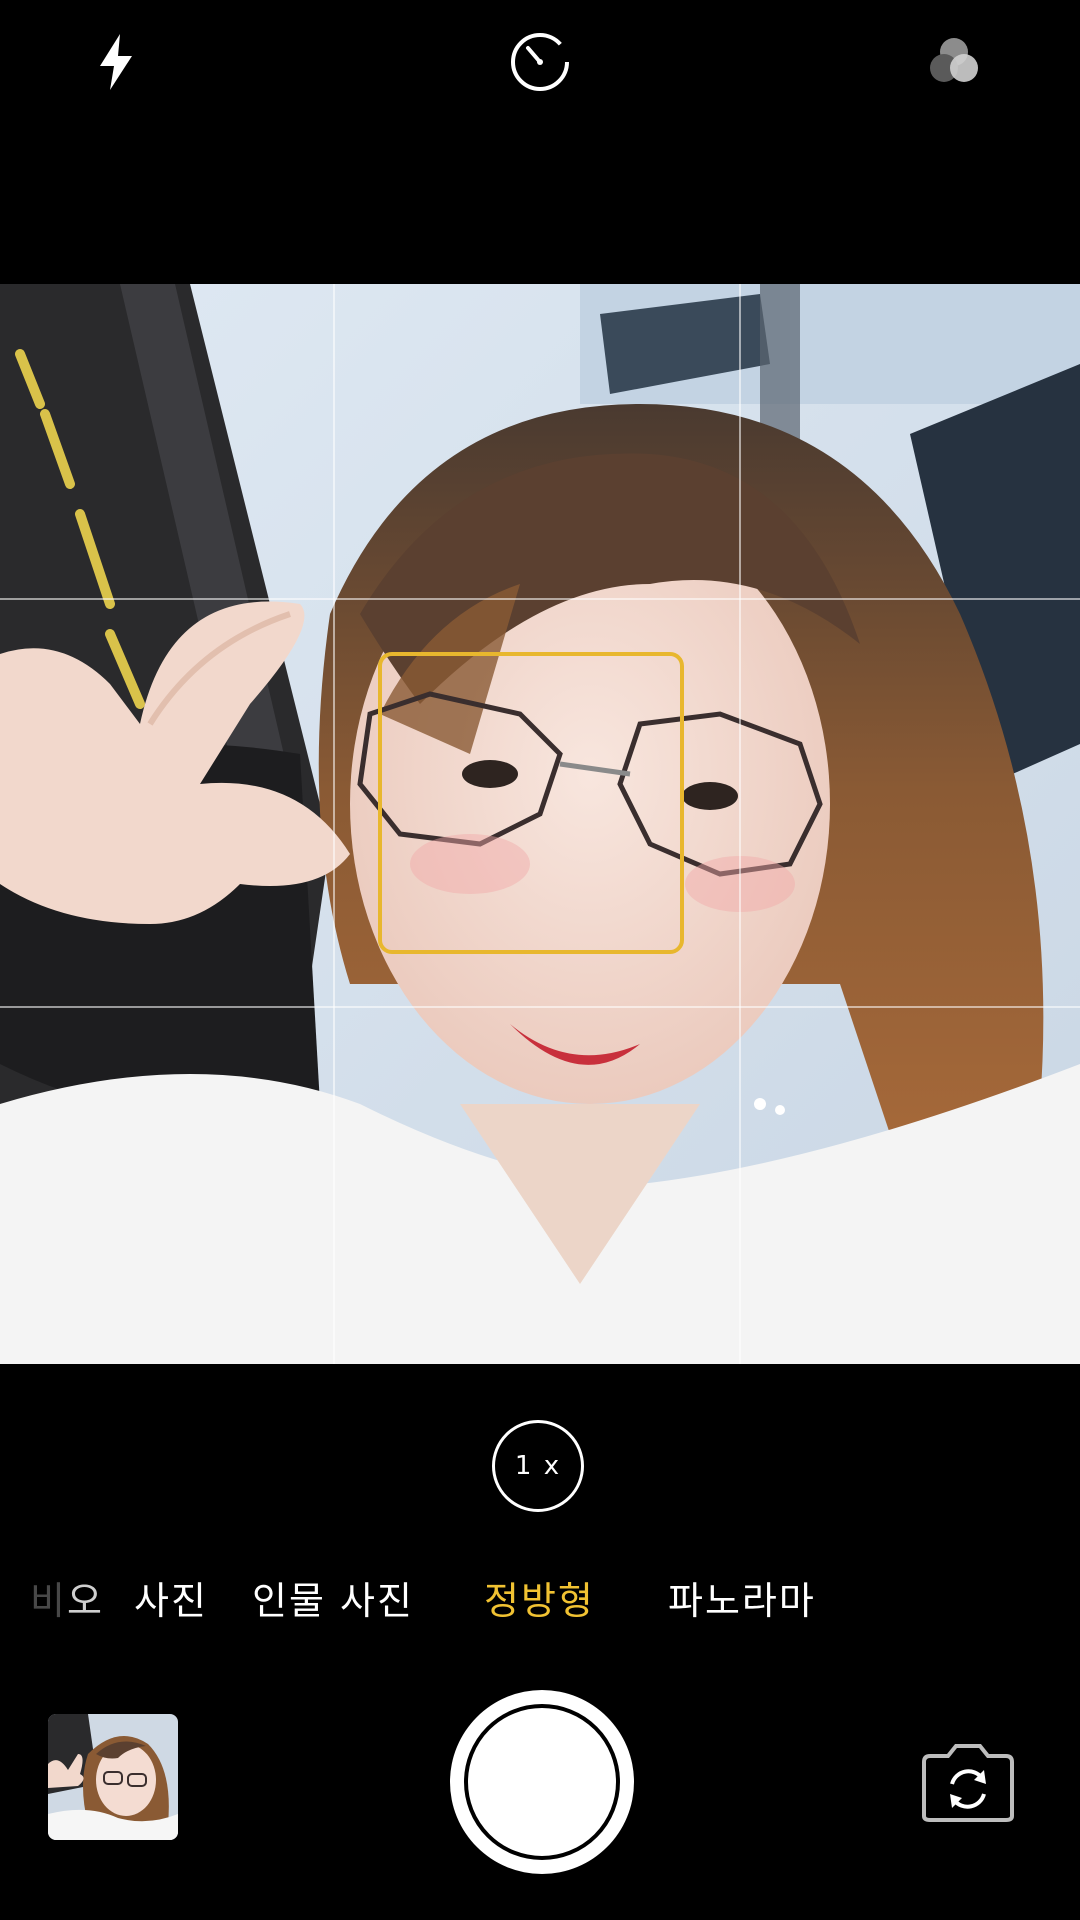 This screenshot has height=1920, width=1080. What do you see at coordinates (333, 1597) in the screenshot?
I see `mode-portrait: 인물 사진` at bounding box center [333, 1597].